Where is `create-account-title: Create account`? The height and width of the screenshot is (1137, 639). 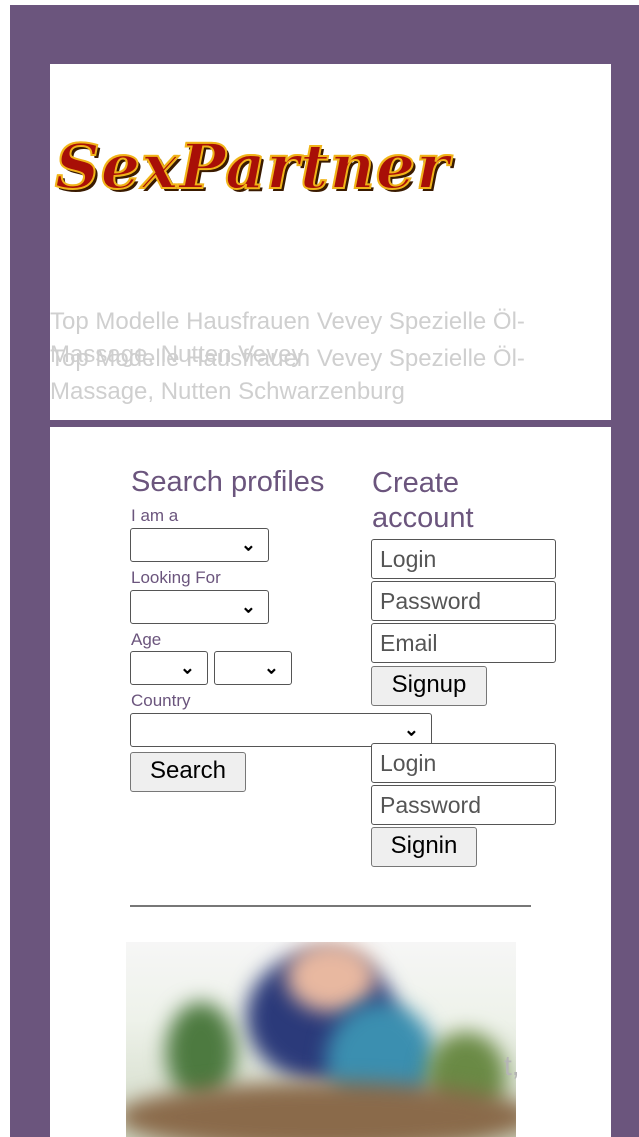
create-account-title: Create account is located at coordinates (423, 500).